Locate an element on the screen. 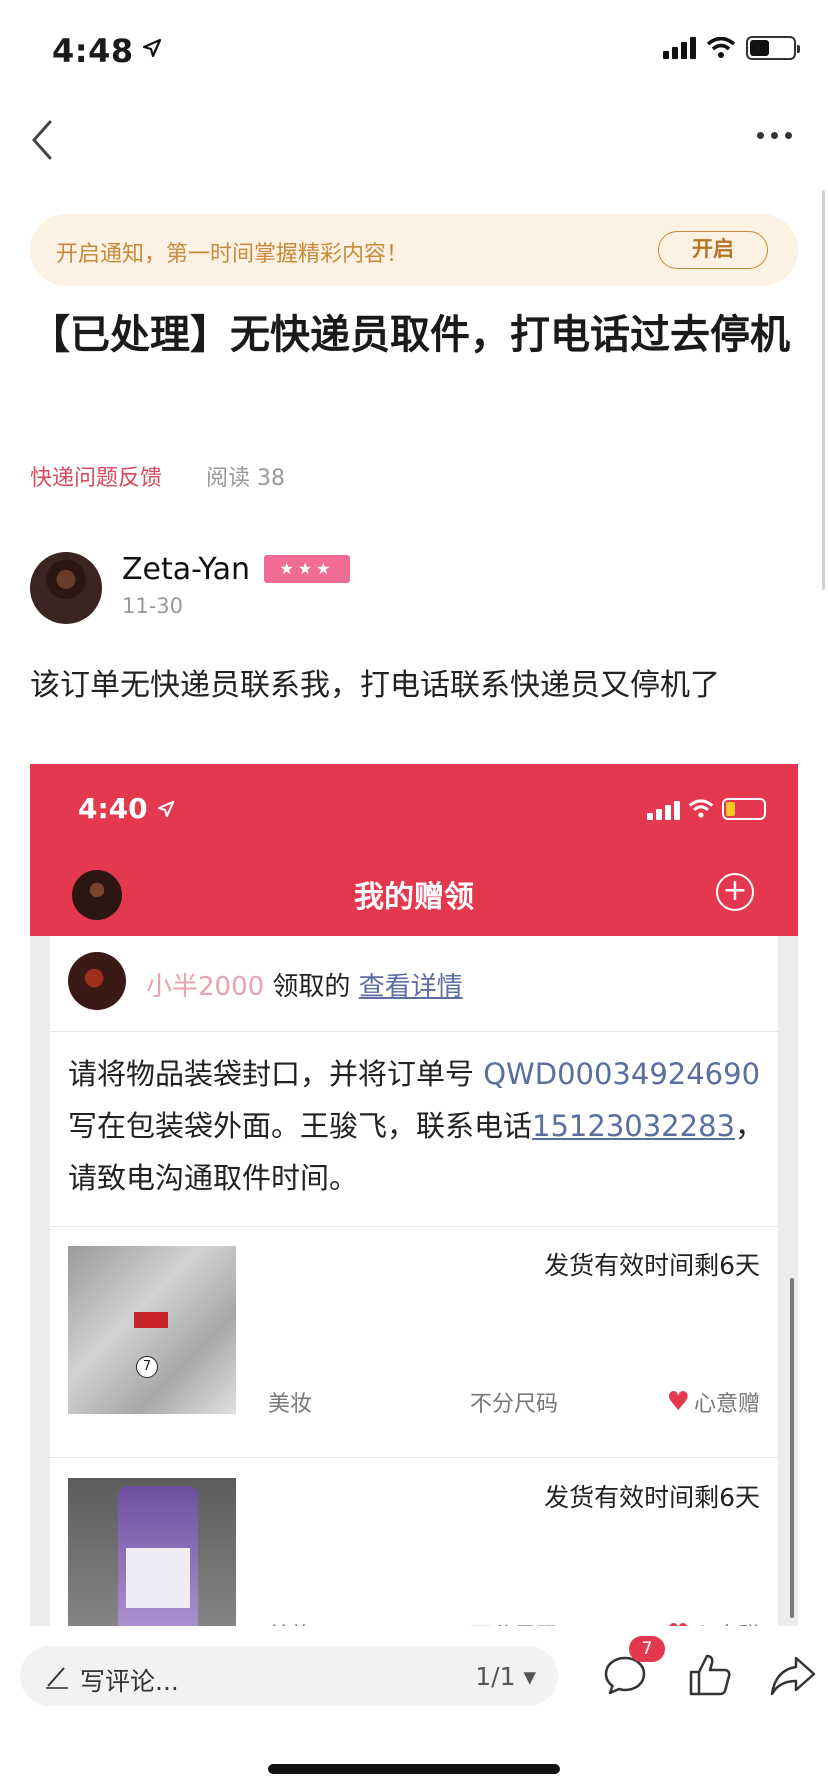  screenshot-status-icons is located at coordinates (706, 809).